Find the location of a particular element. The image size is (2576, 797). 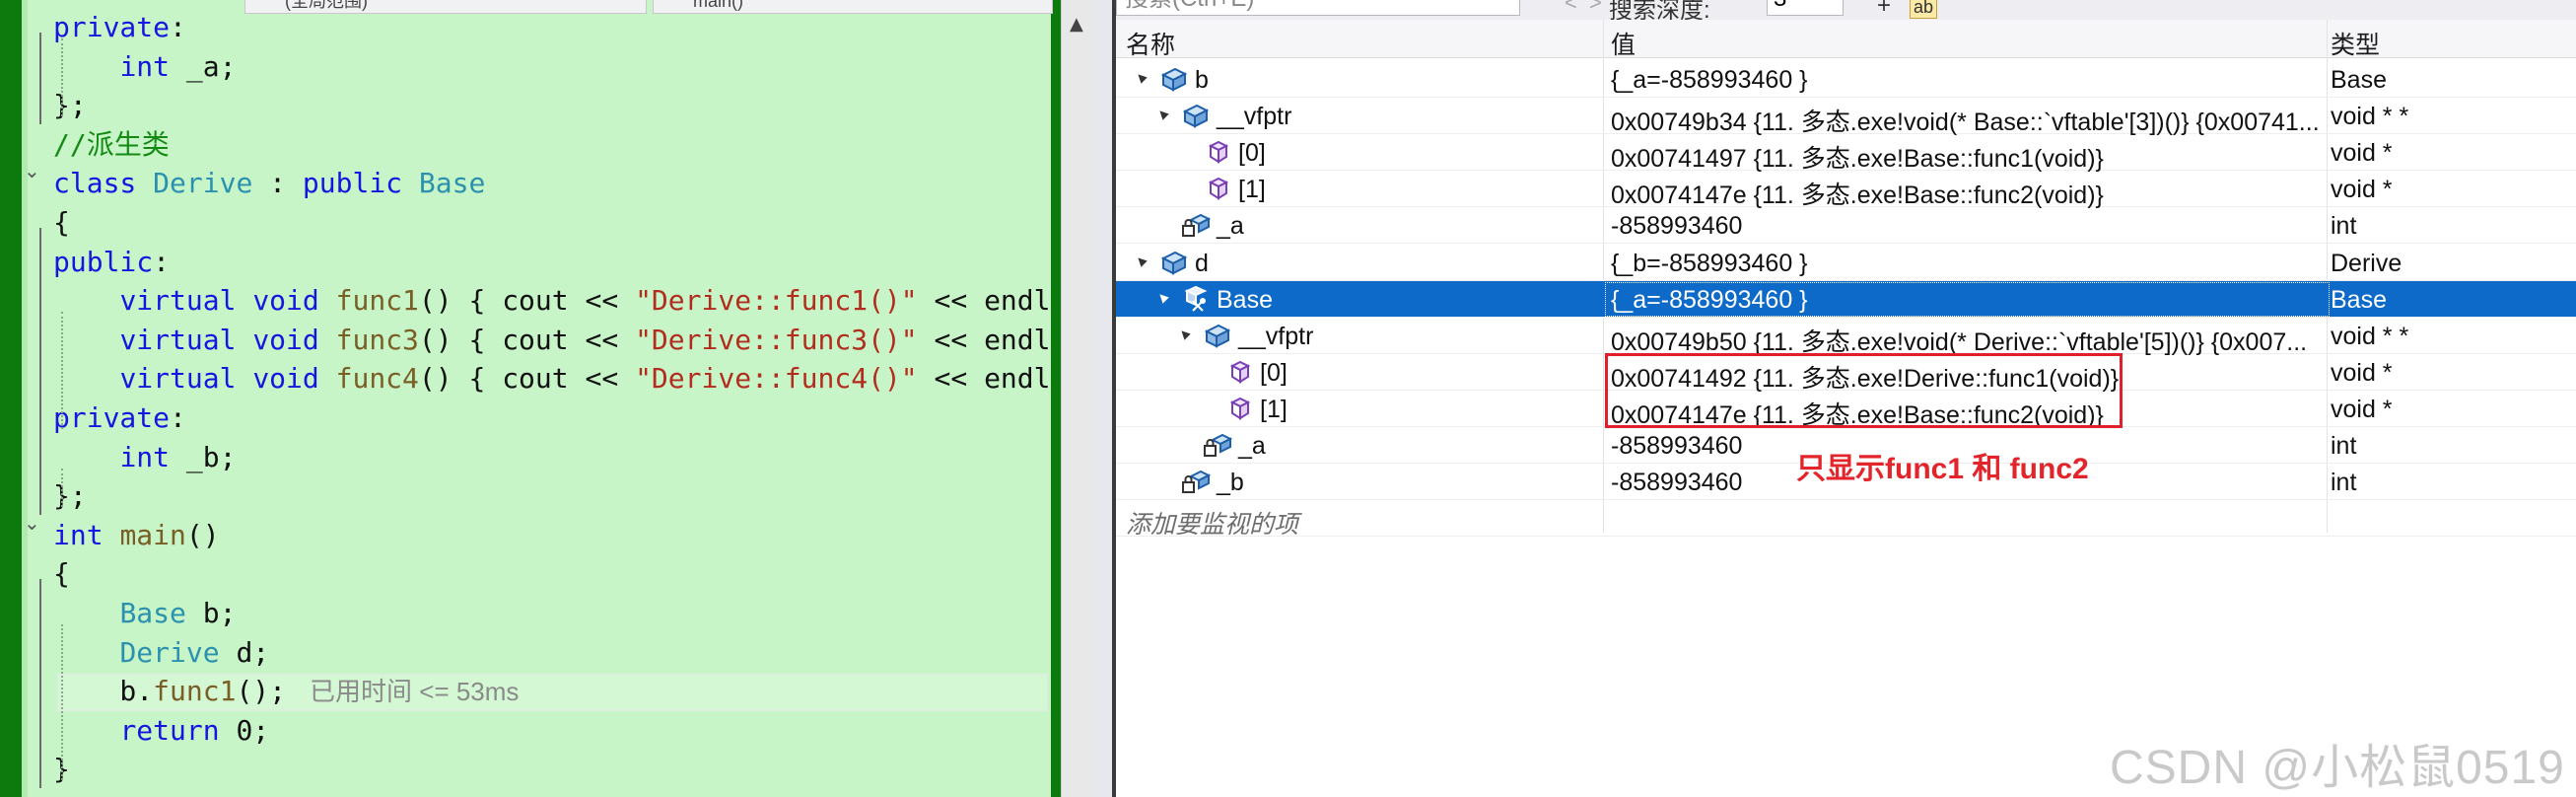

search-back-arrow-icon: < is located at coordinates (1571, 8).